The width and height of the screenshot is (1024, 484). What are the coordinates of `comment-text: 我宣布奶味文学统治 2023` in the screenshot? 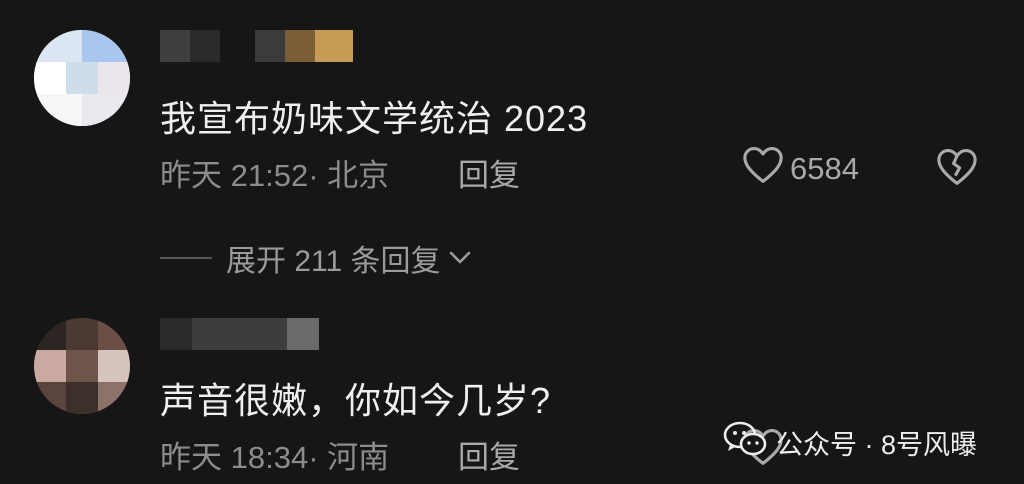 It's located at (374, 118).